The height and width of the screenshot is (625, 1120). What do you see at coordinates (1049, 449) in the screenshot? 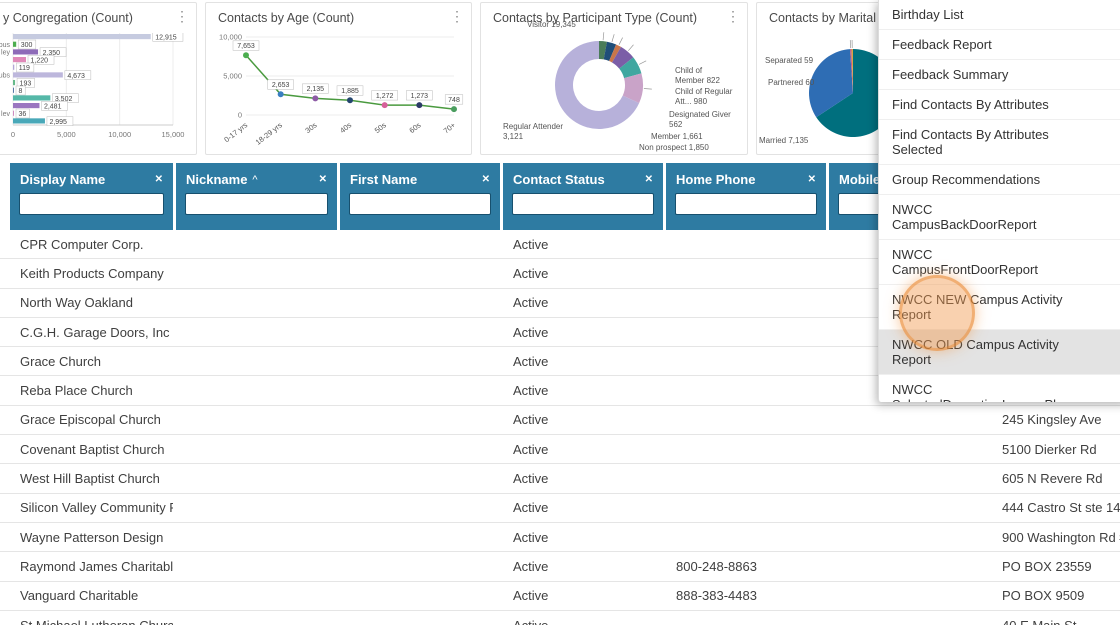
I see `cell-address: 5100 Dierker Rd` at bounding box center [1049, 449].